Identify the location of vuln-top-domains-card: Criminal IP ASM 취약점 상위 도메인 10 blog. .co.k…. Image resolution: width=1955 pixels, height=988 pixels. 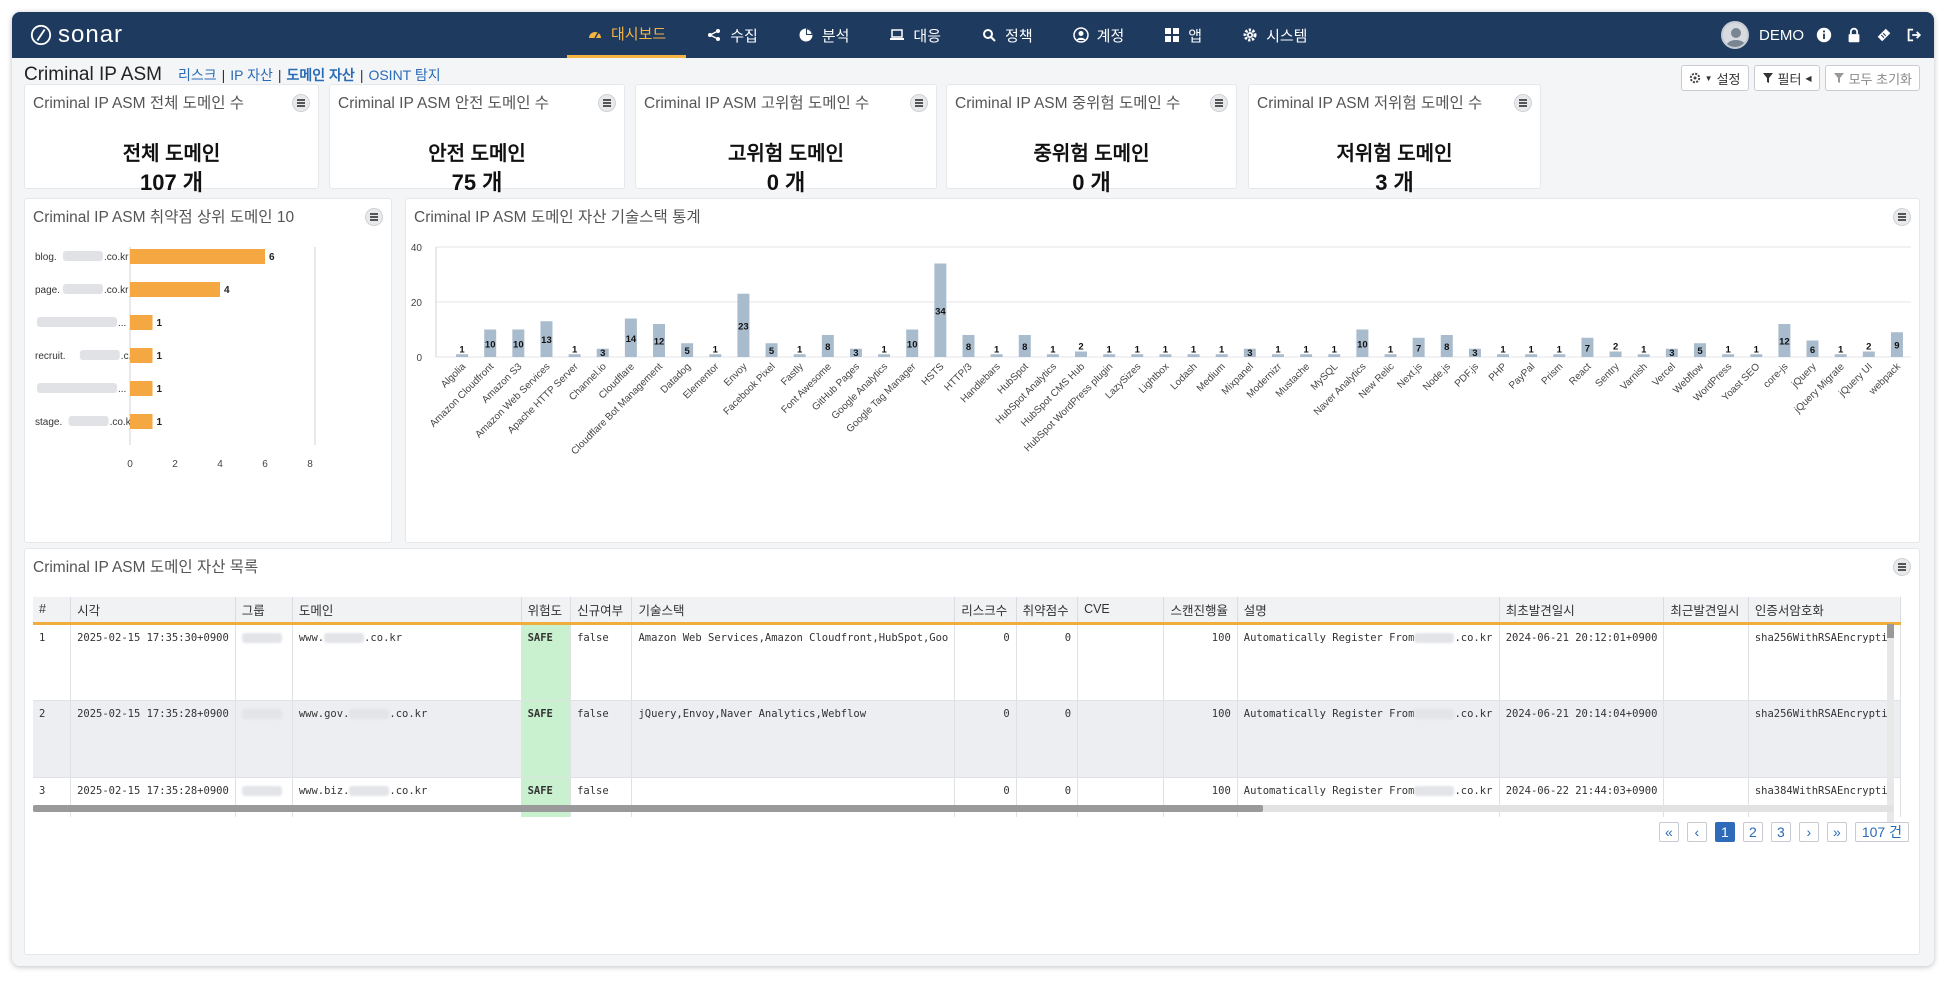
(208, 370).